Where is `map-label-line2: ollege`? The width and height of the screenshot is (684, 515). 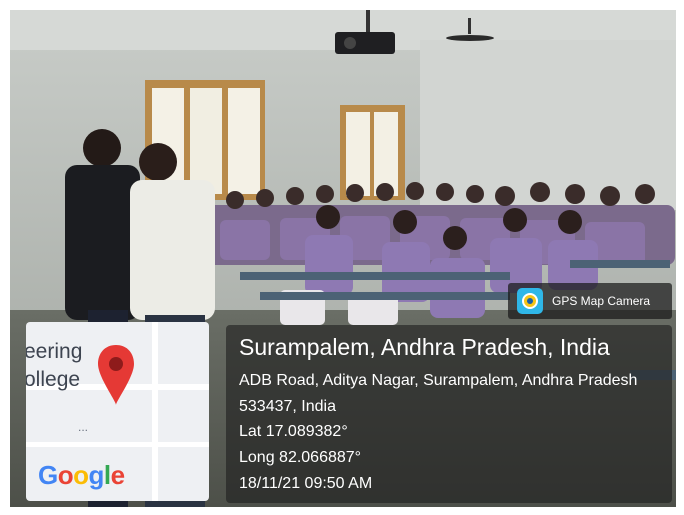 map-label-line2: ollege is located at coordinates (53, 379).